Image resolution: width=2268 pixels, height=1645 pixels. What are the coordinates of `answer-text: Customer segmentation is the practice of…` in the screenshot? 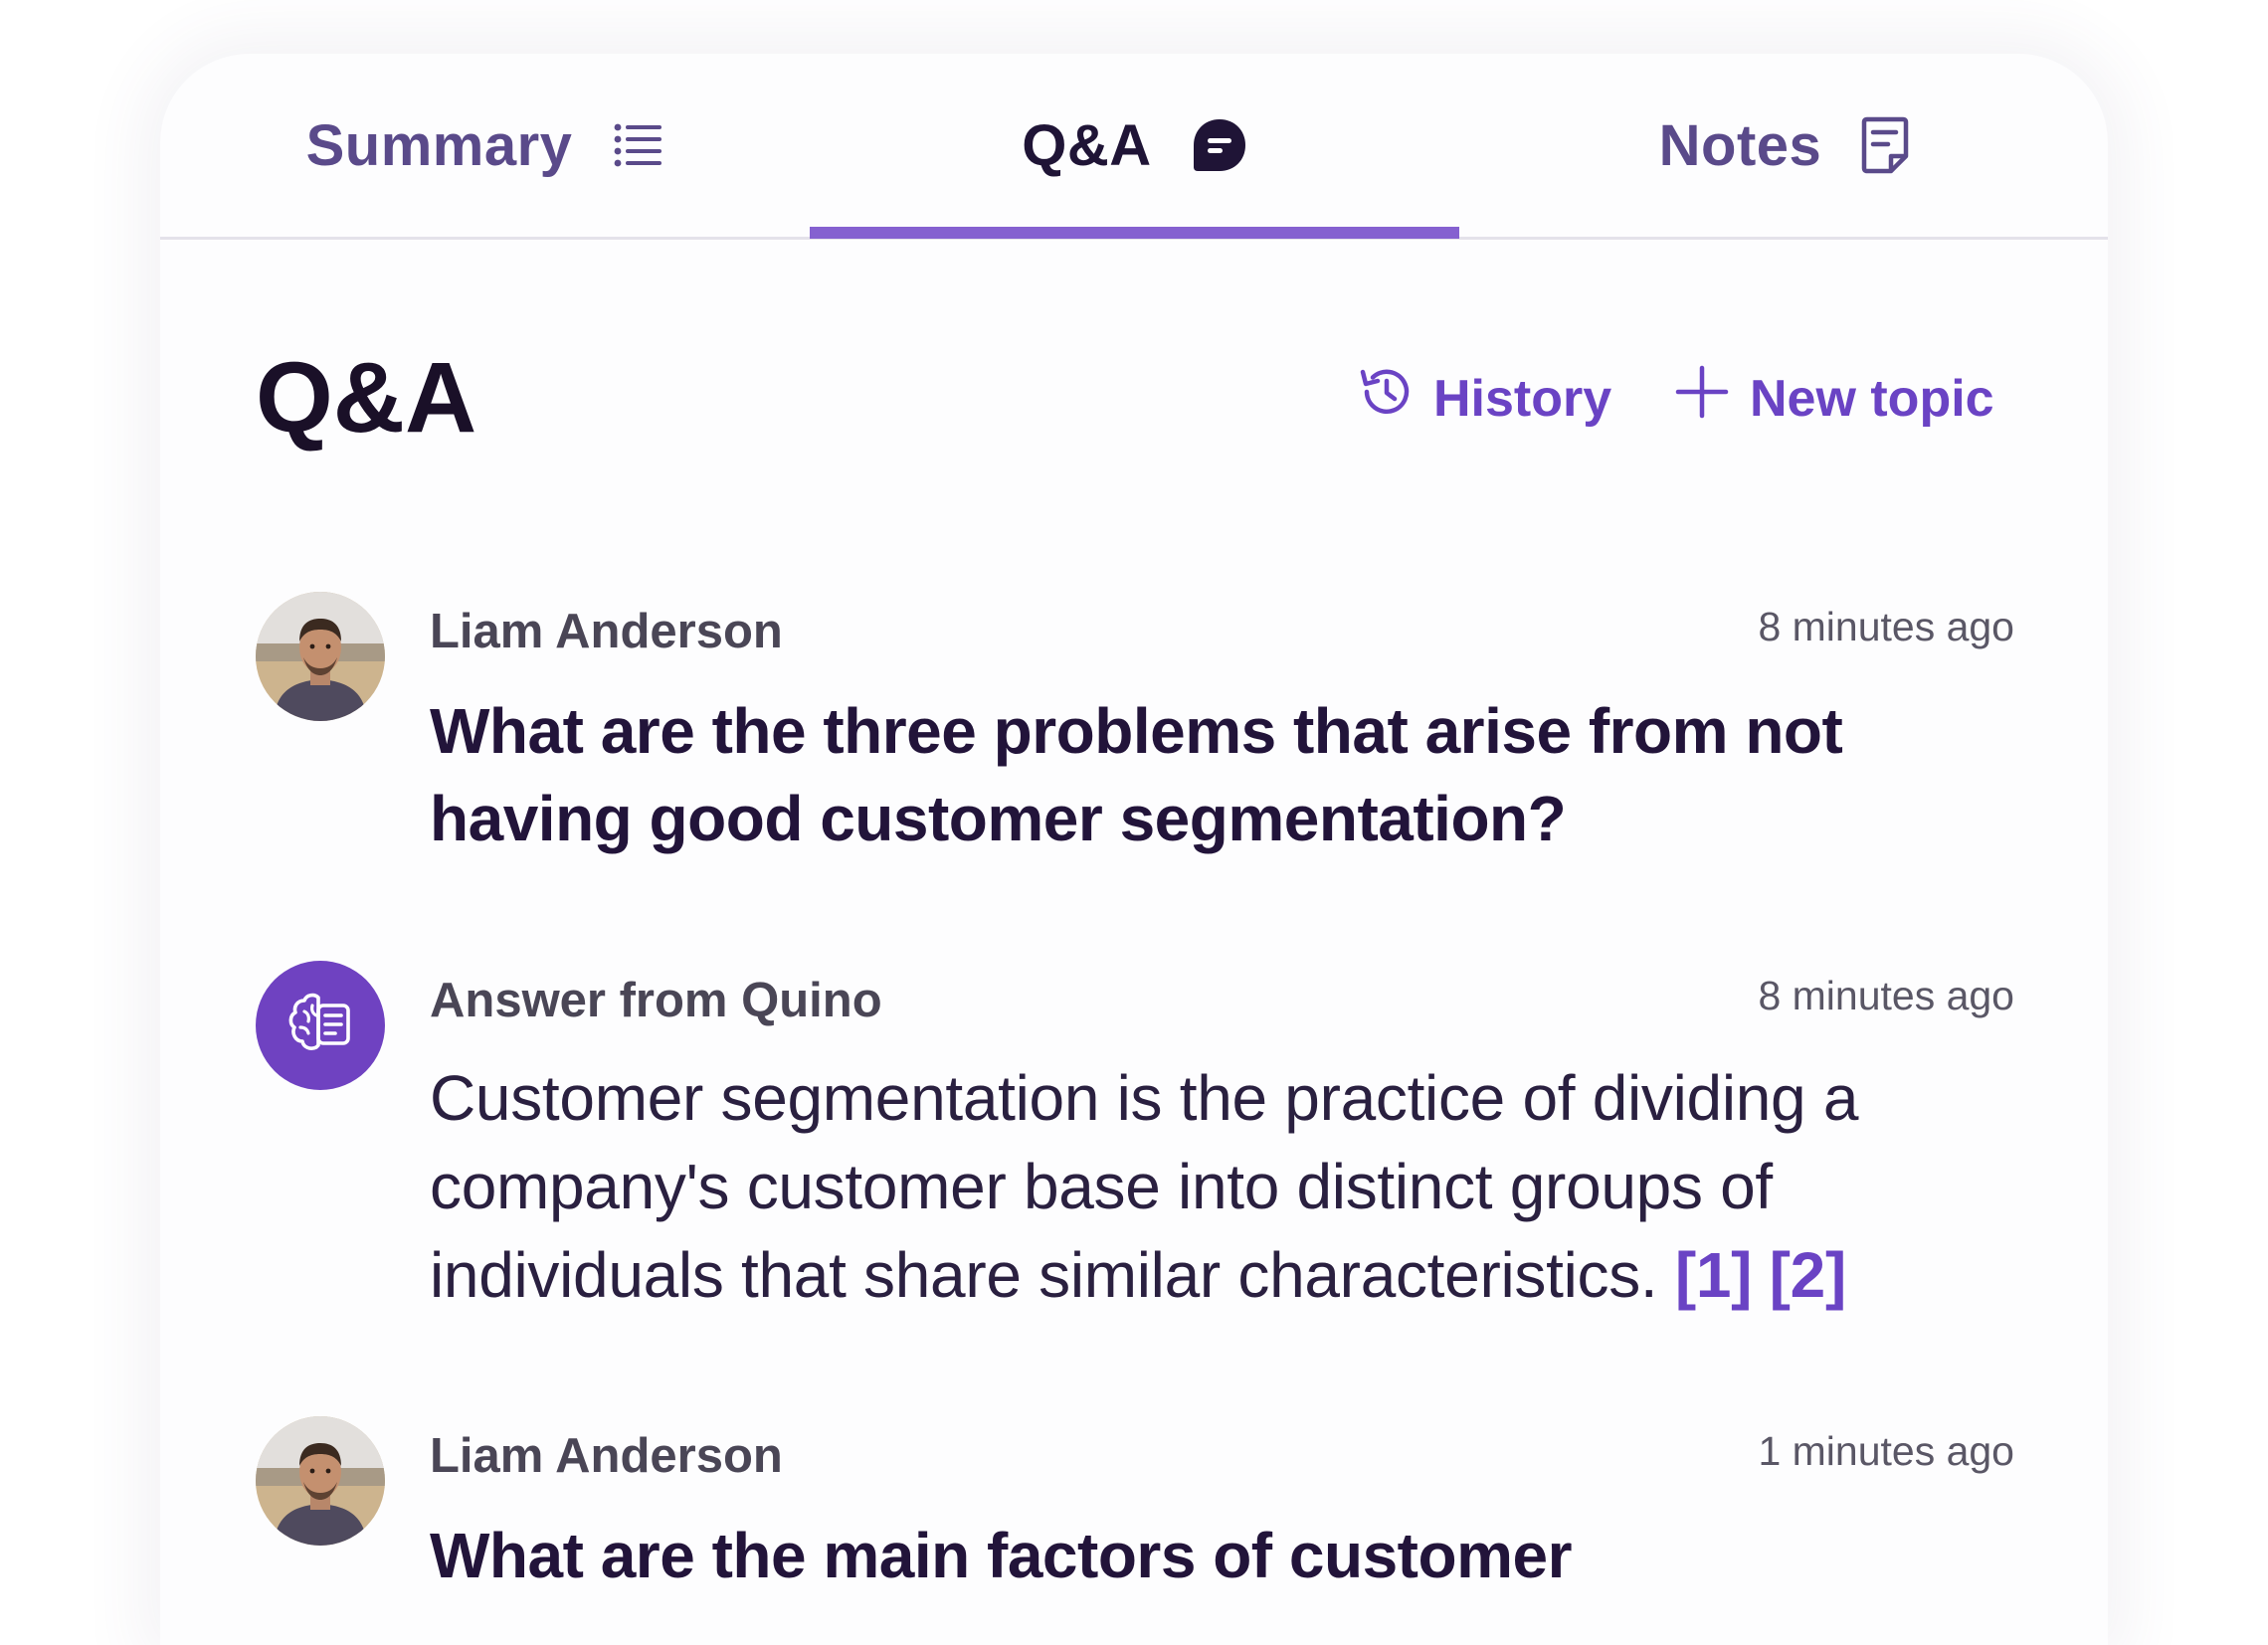 It's located at (1225, 1187).